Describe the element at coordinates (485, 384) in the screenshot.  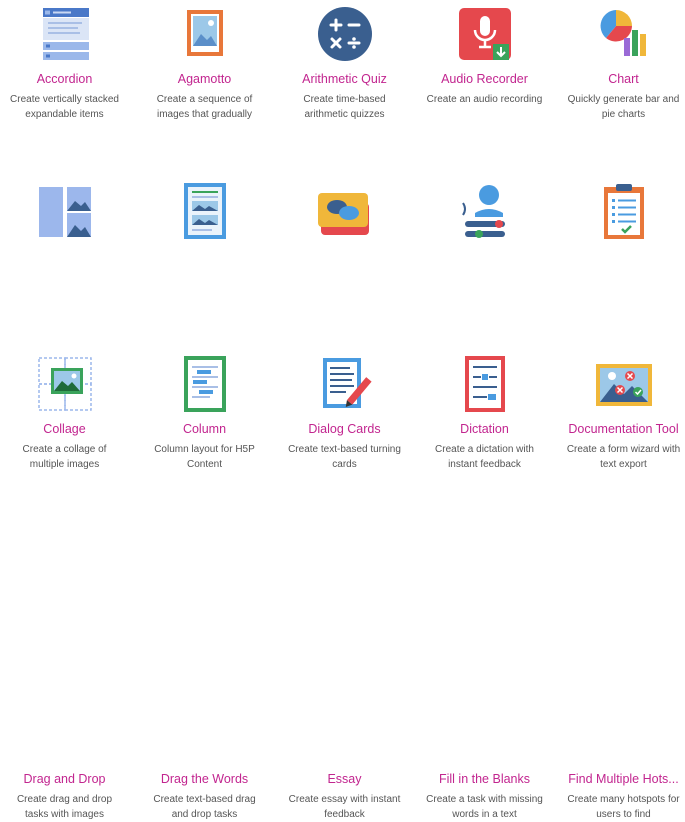
I see `fill-blanks-icon` at that location.